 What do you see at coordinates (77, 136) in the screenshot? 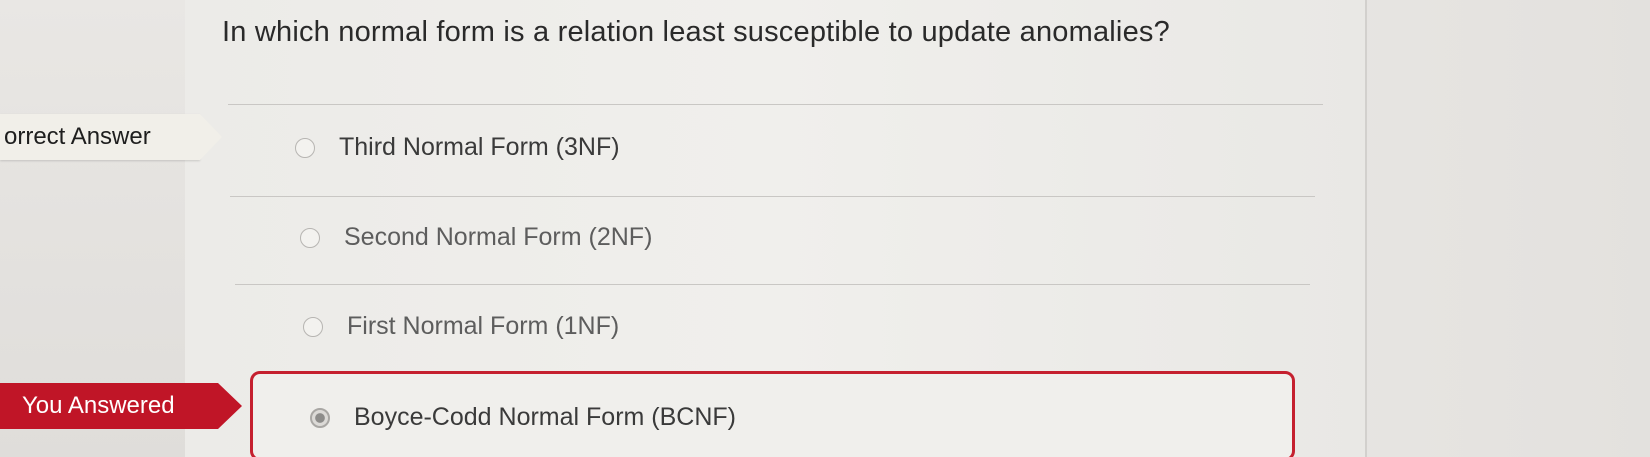
I see `correct-answer-tag-label: orrect Answer` at bounding box center [77, 136].